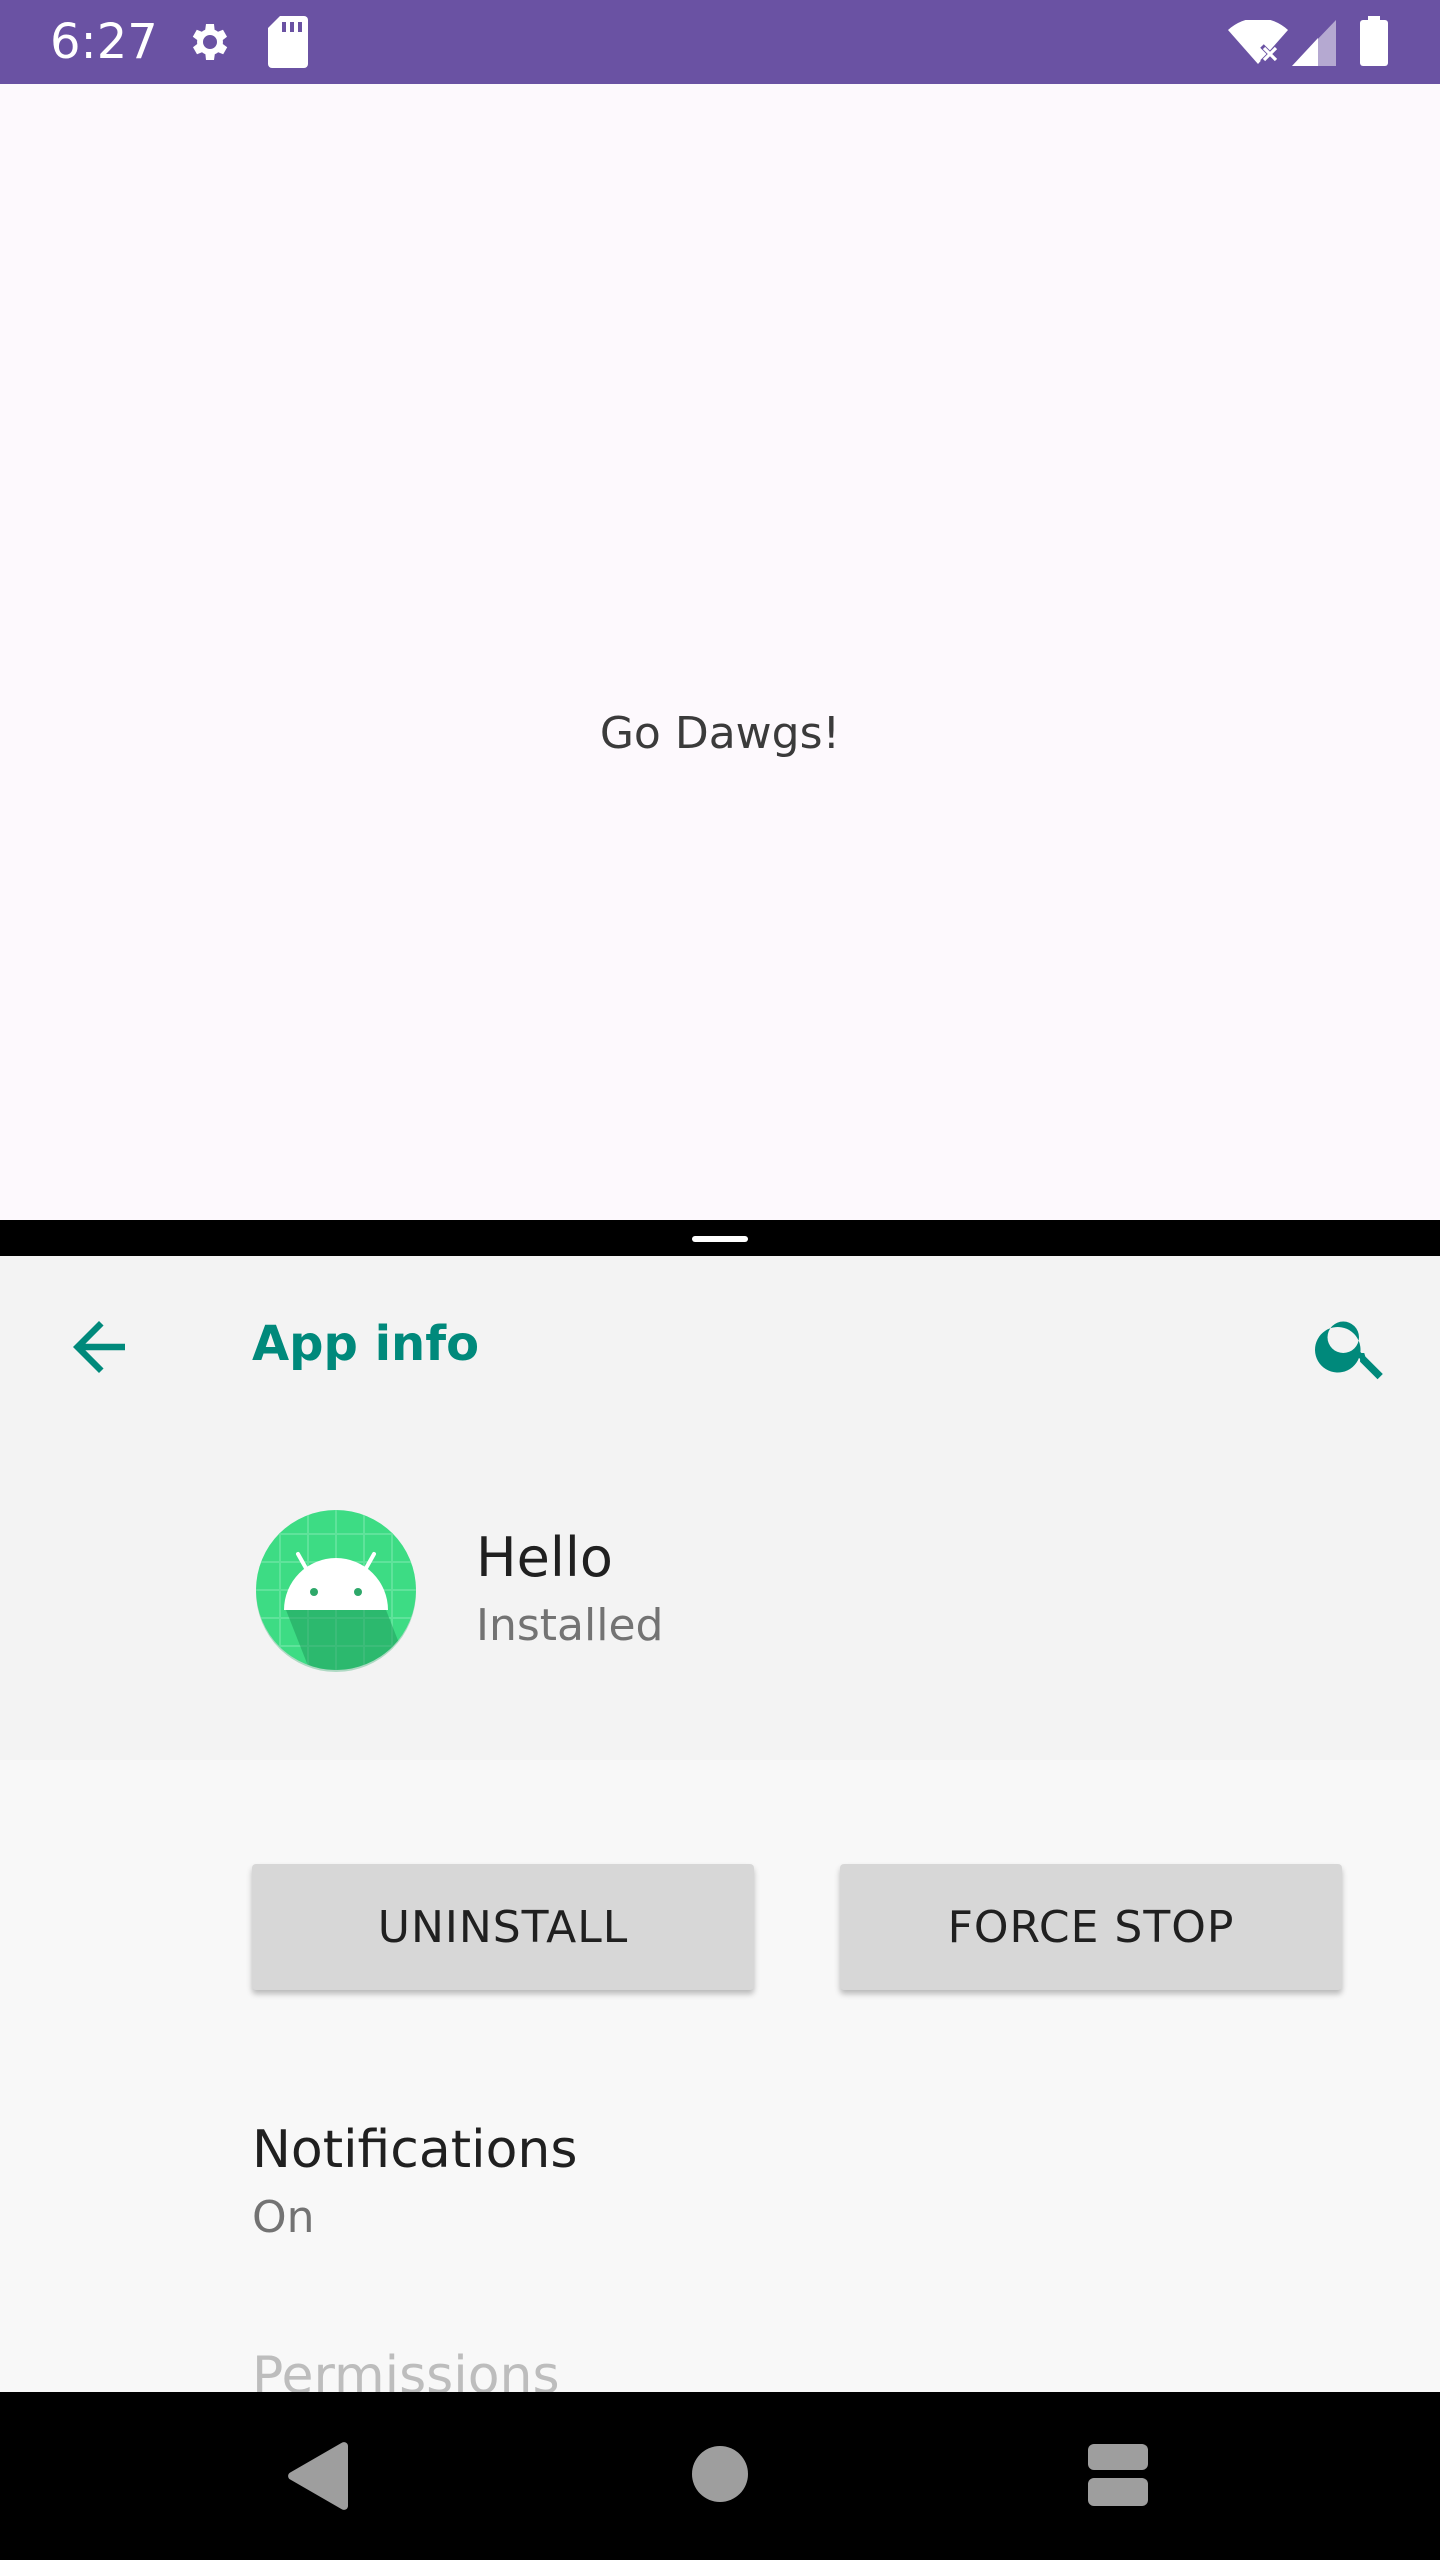  Describe the element at coordinates (1314, 43) in the screenshot. I see `signal-icon` at that location.